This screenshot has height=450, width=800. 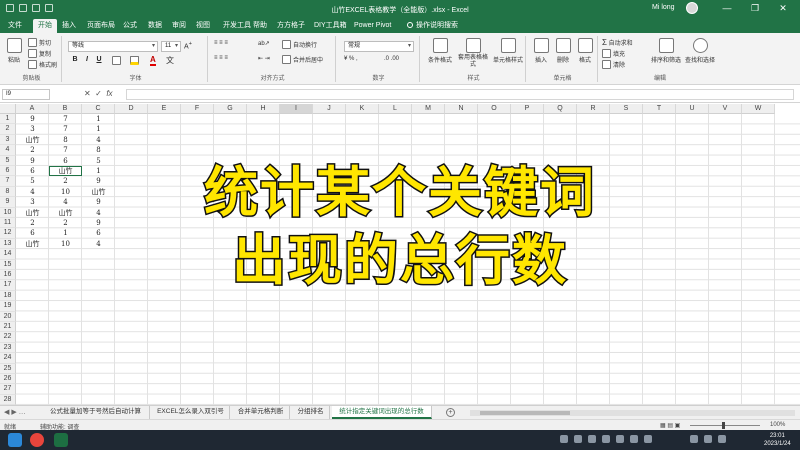 I want to click on column-header: M, so click(x=428, y=109).